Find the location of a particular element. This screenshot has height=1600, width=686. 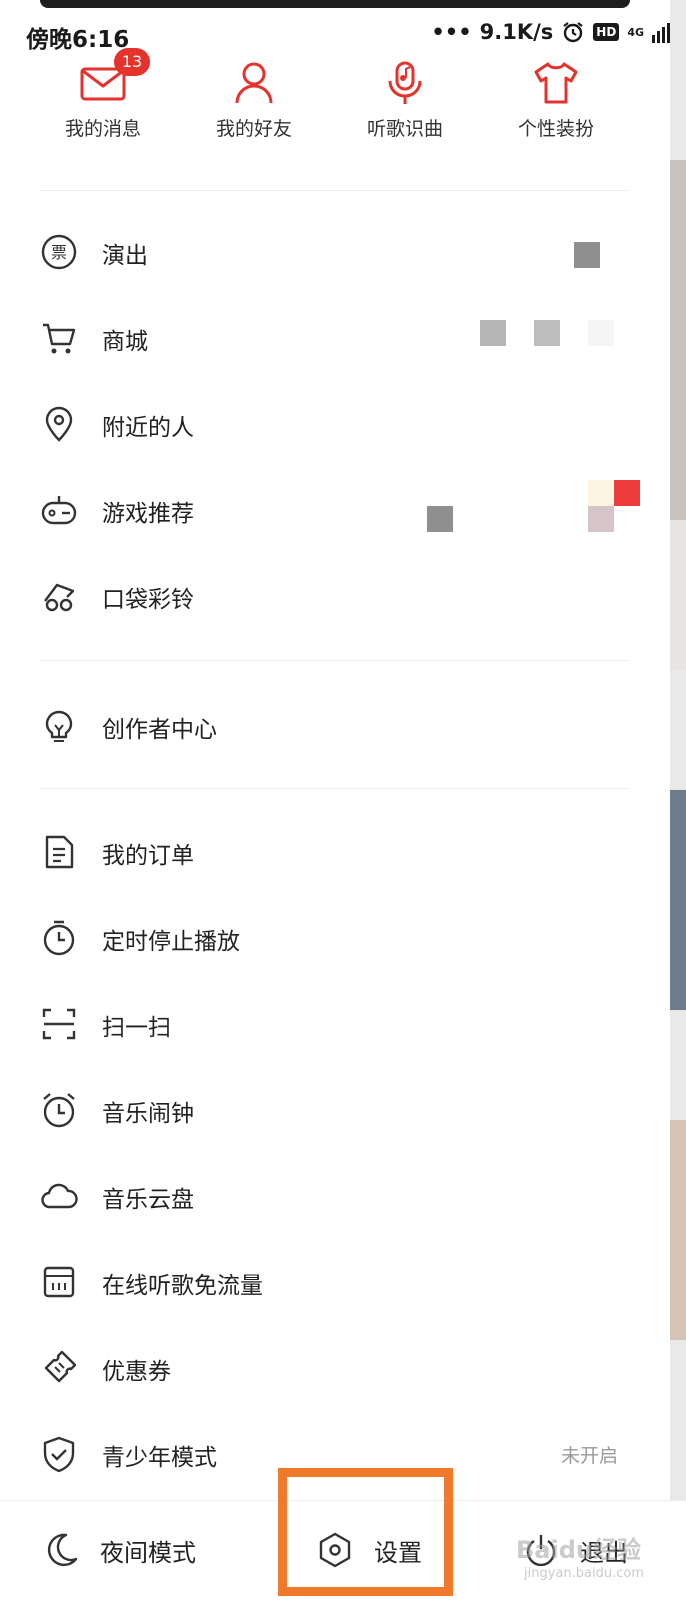

shield-check-icon is located at coordinates (59, 1454).